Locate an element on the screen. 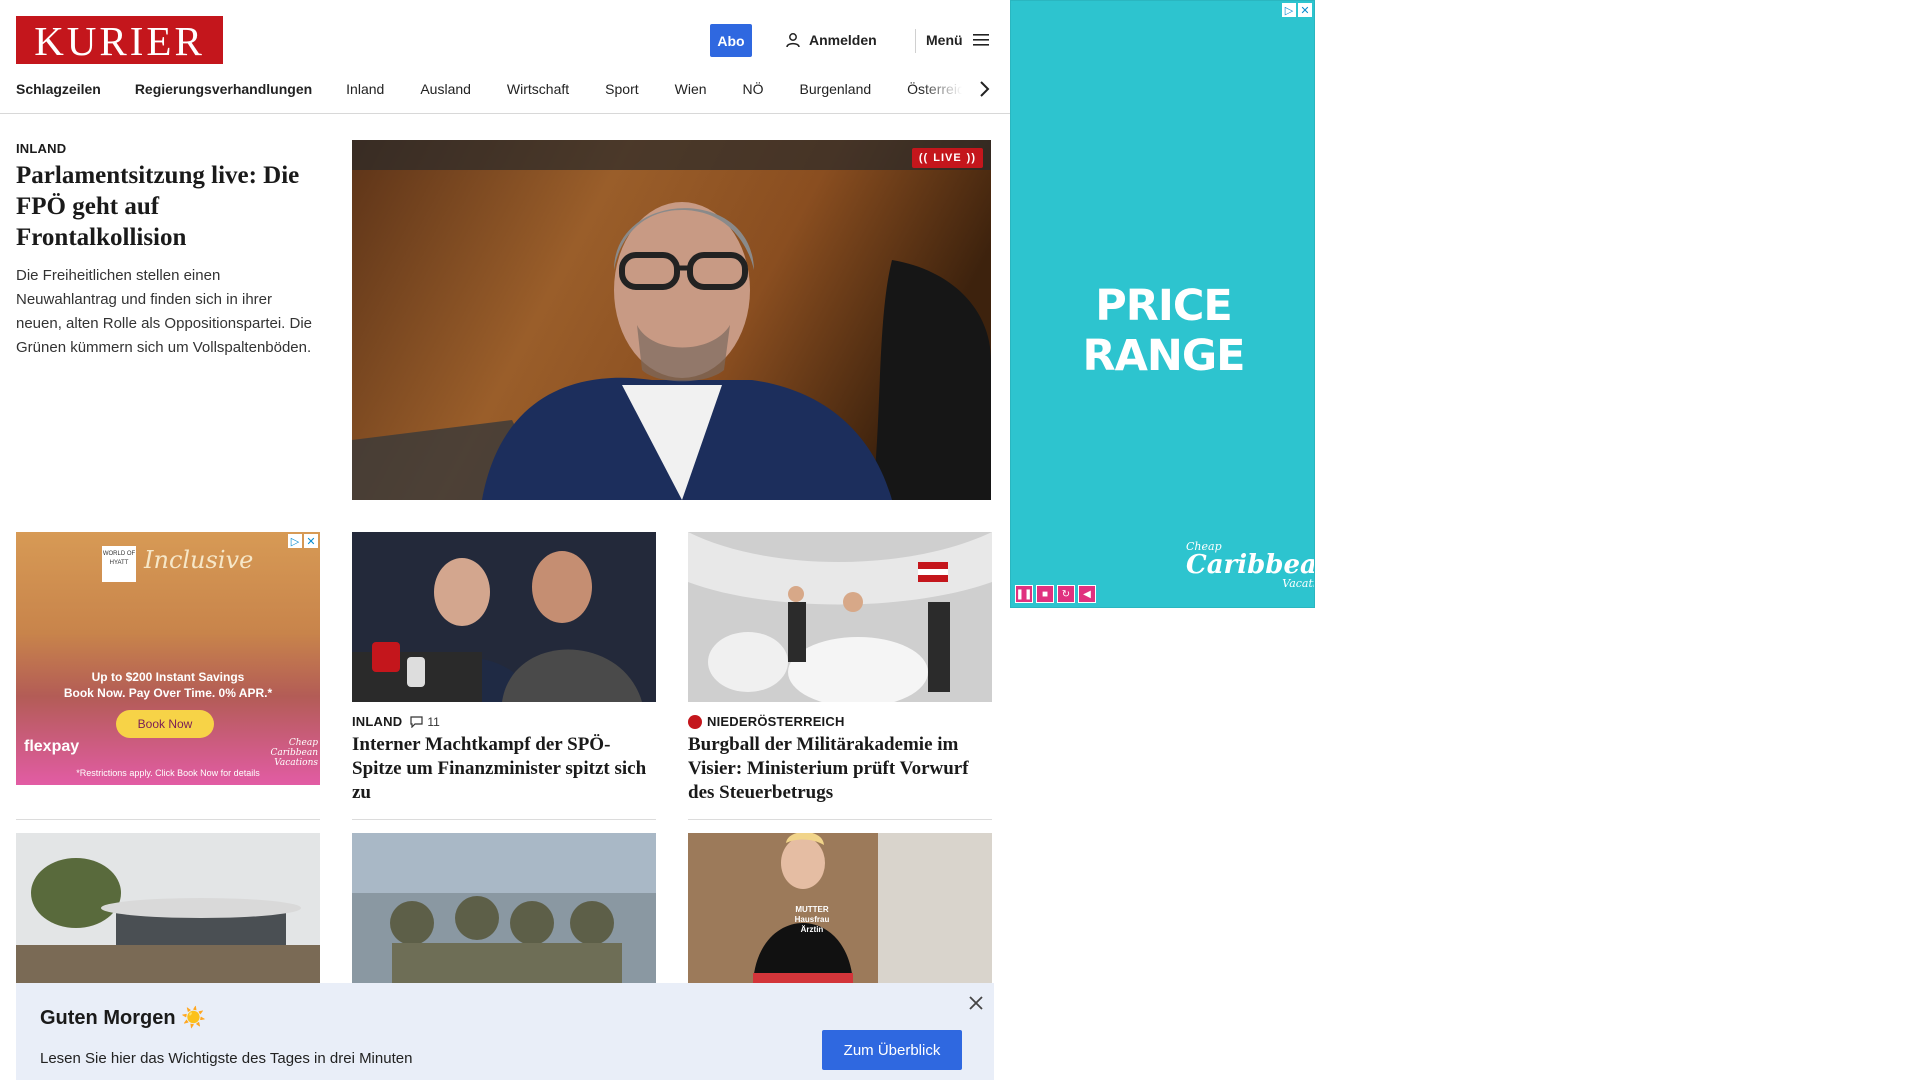  nav-item-sport: Sport is located at coordinates (621, 89).